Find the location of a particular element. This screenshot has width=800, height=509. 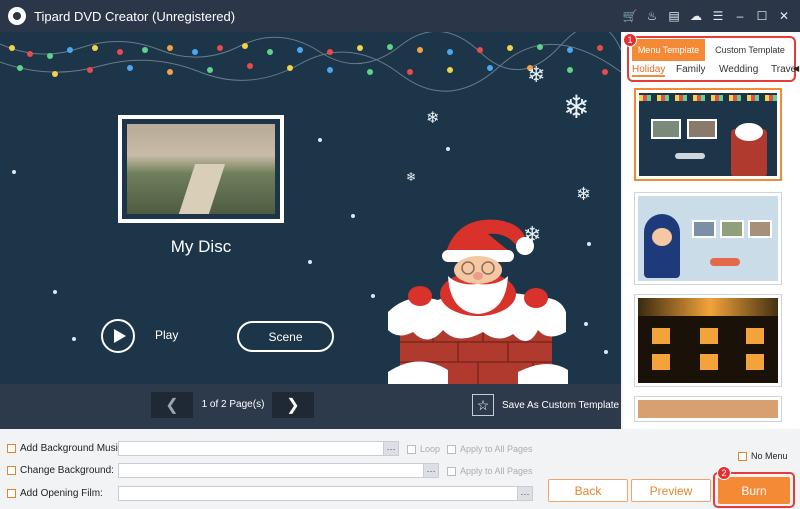

back-button: Back is located at coordinates (588, 490).